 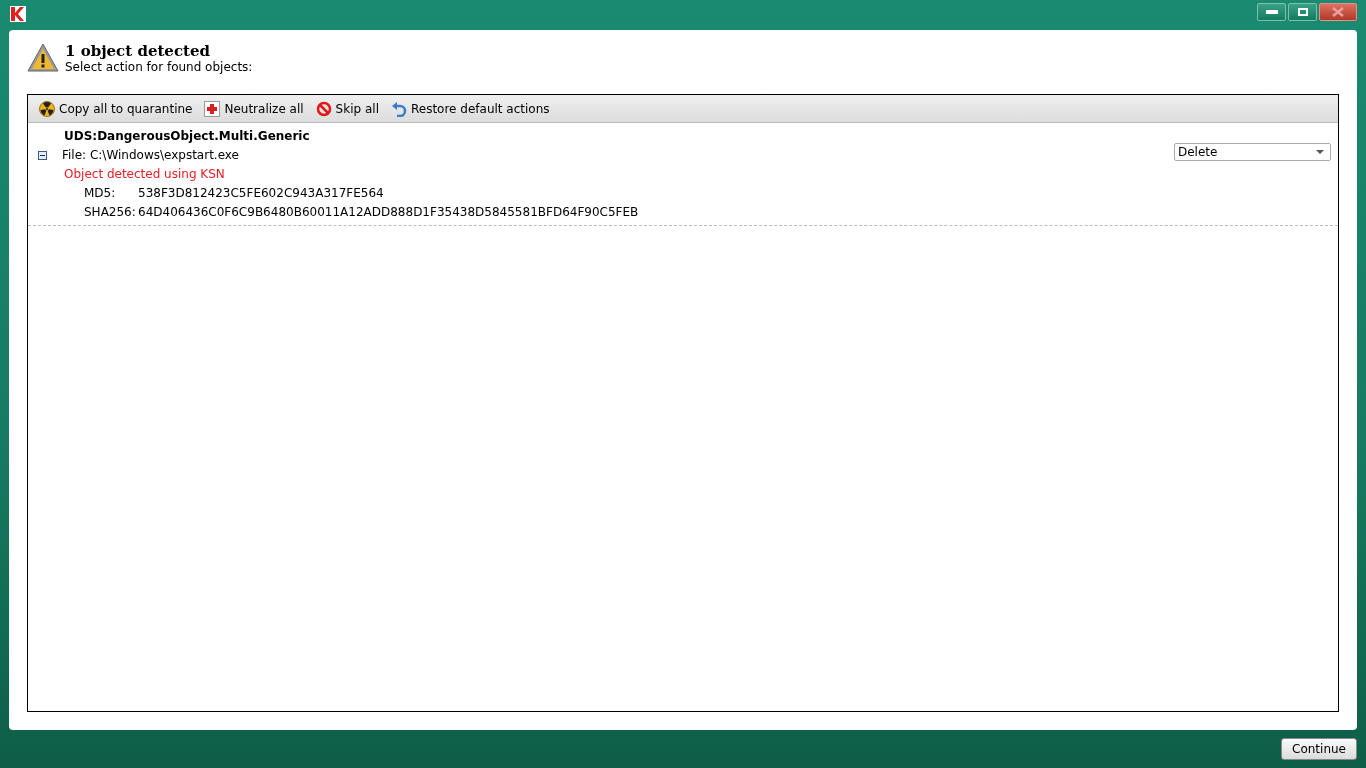 What do you see at coordinates (254, 108) in the screenshot?
I see `toolbar-button: Neutralize all` at bounding box center [254, 108].